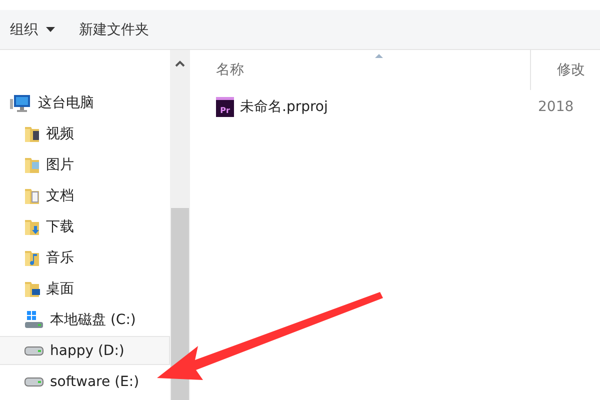 This screenshot has height=400, width=600. I want to click on nav-item-label: 视频, so click(60, 133).